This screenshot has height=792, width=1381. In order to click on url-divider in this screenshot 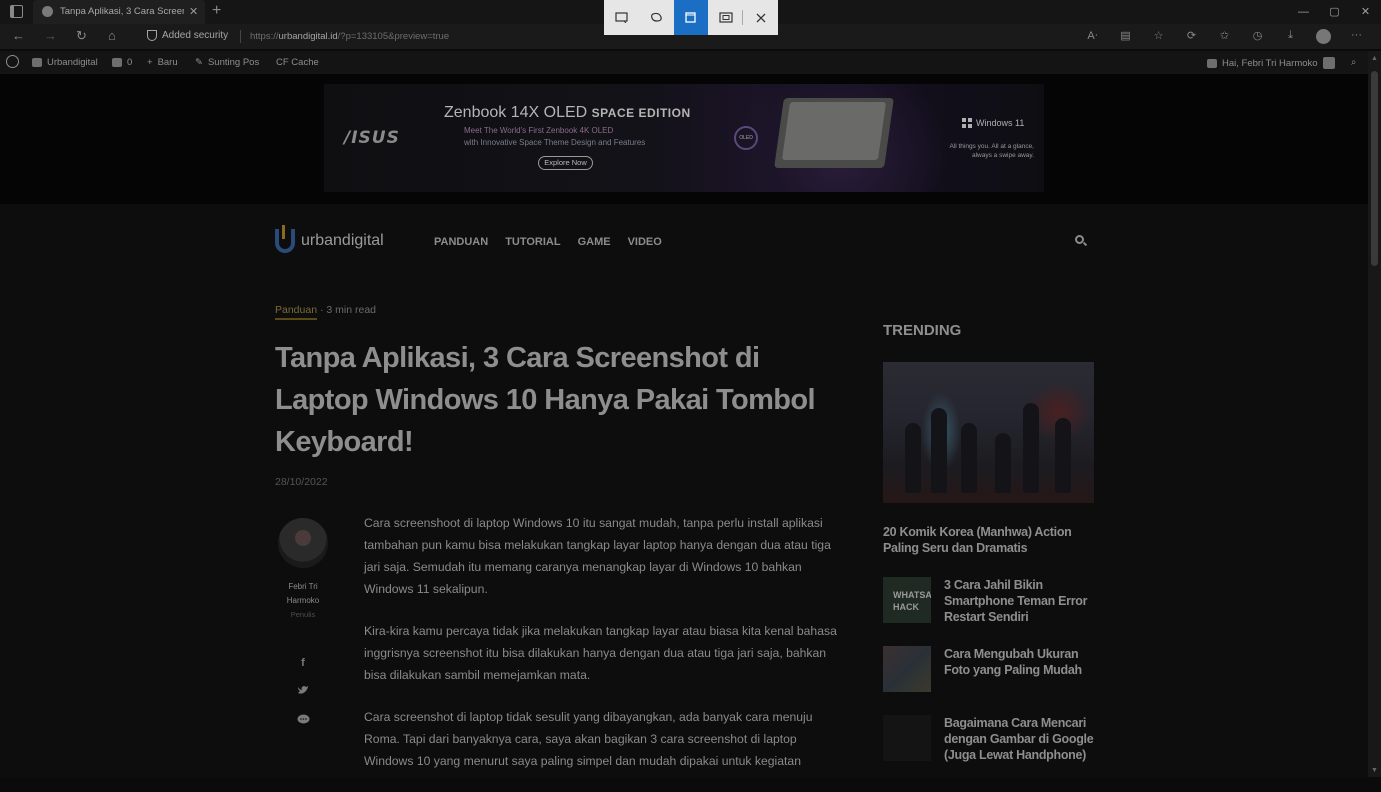, I will do `click(240, 36)`.